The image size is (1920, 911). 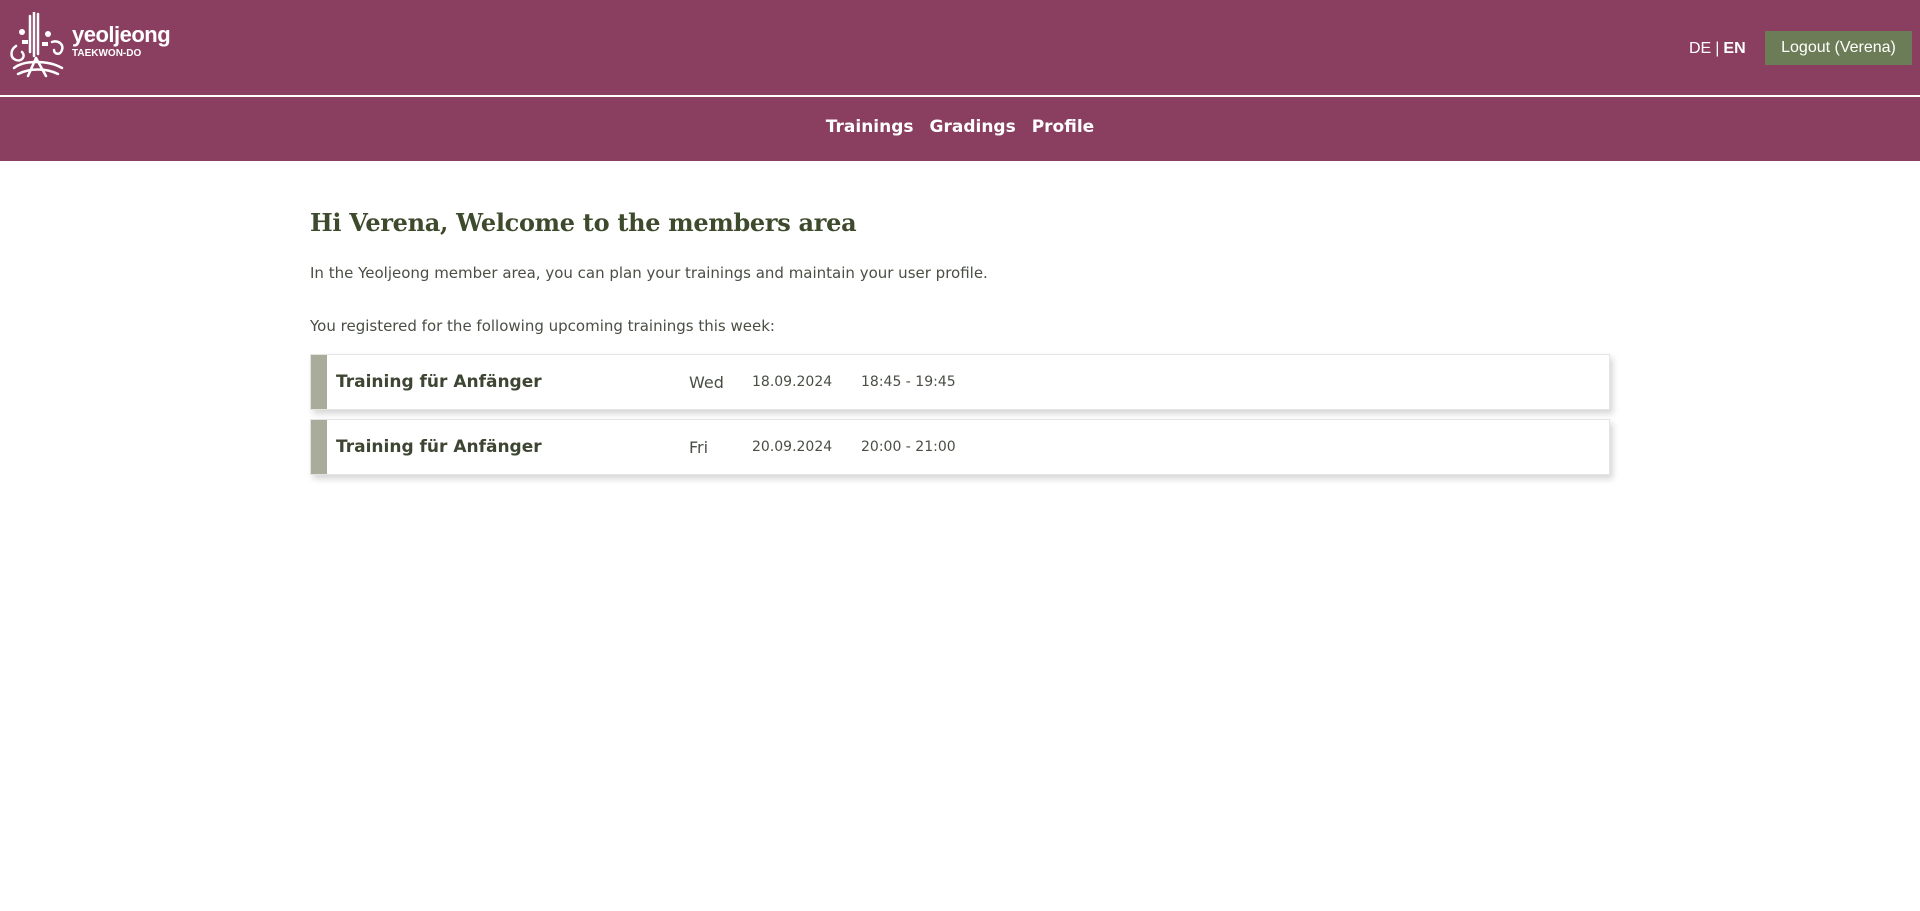 I want to click on training-date: 18.09.2024, so click(x=792, y=382).